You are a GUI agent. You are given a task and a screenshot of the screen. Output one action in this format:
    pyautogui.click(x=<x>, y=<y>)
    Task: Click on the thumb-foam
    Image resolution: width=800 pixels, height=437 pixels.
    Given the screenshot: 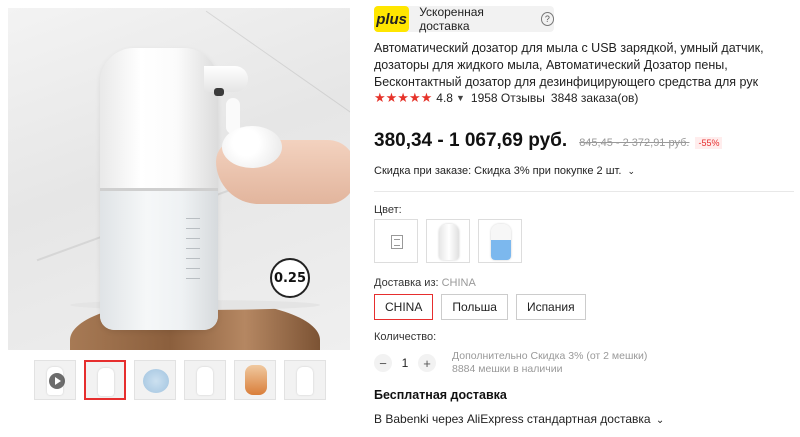 What is the action you would take?
    pyautogui.click(x=156, y=381)
    